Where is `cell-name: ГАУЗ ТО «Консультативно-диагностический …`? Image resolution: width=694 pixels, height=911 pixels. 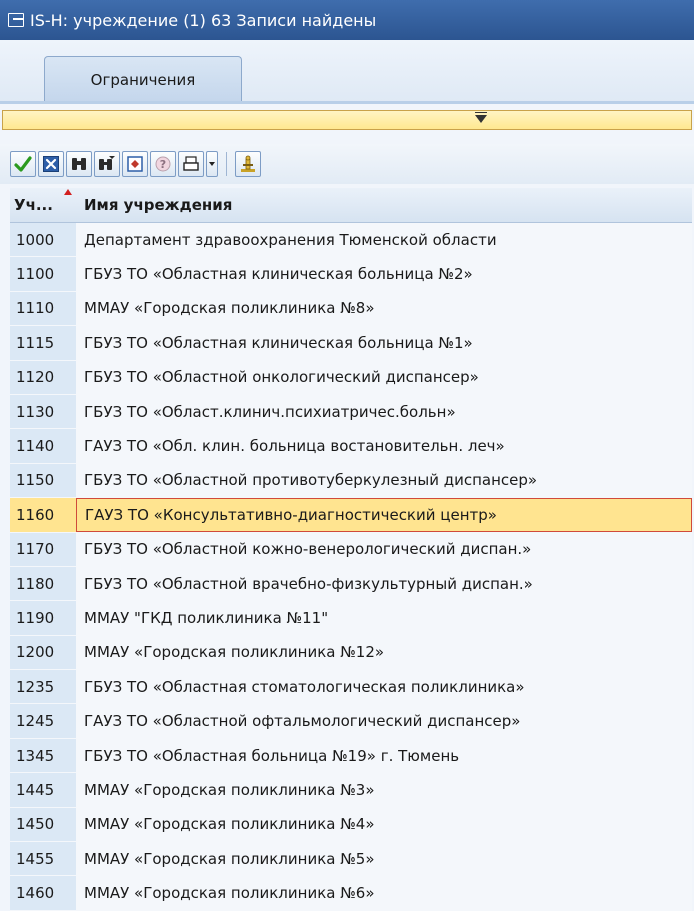 cell-name: ГАУЗ ТО «Консультативно-диагностический … is located at coordinates (384, 515).